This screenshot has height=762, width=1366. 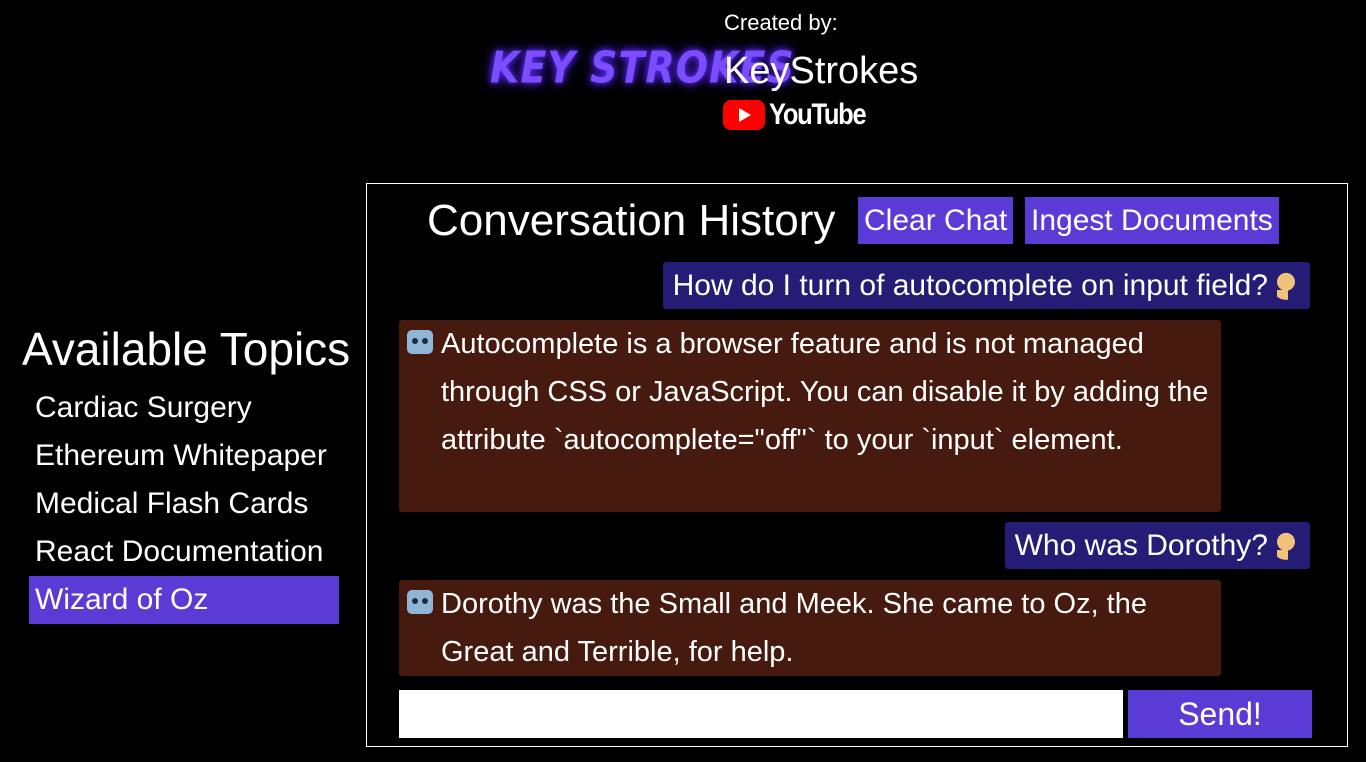 What do you see at coordinates (818, 114) in the screenshot?
I see `youtube-label: YouTube` at bounding box center [818, 114].